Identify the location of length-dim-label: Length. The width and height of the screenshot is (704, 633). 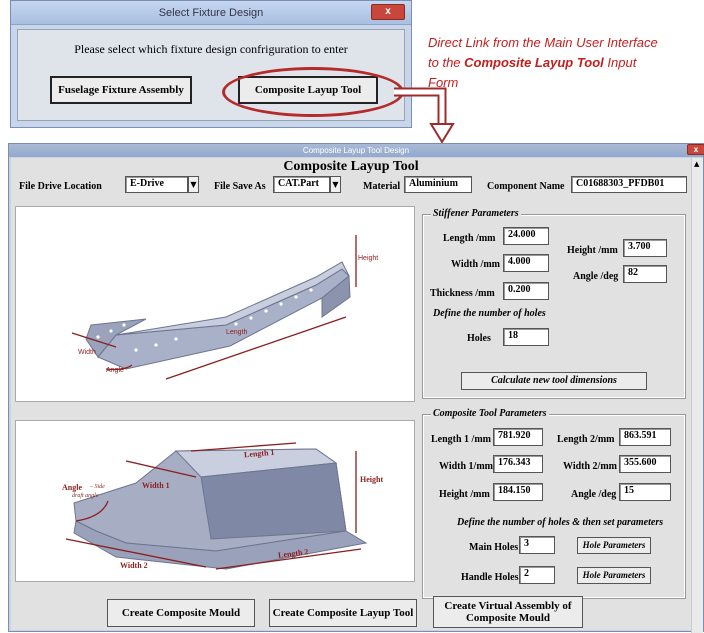
(237, 332).